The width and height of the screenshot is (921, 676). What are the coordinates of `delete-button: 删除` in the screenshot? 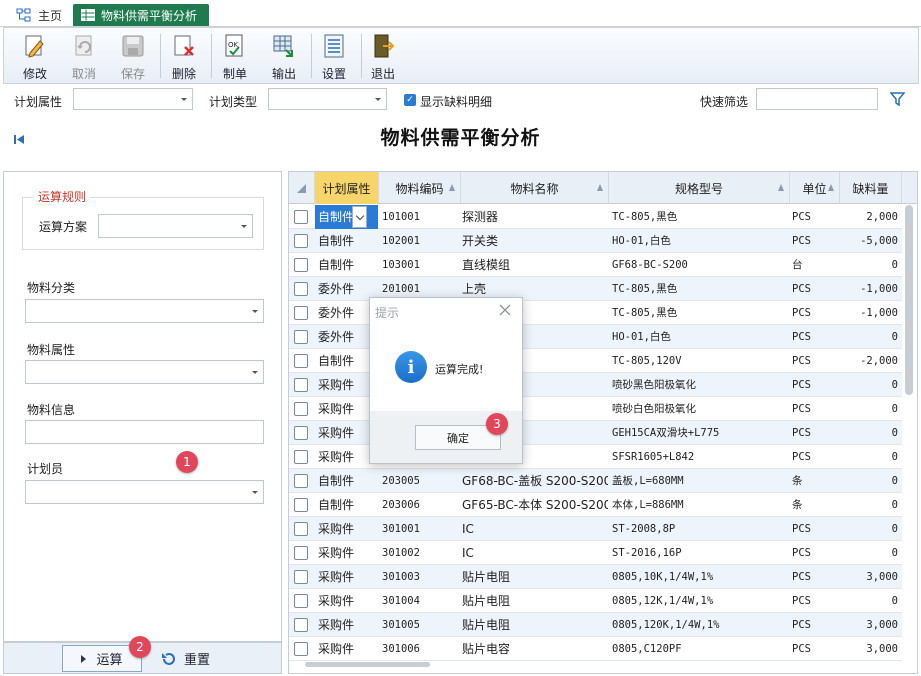 It's located at (184, 56).